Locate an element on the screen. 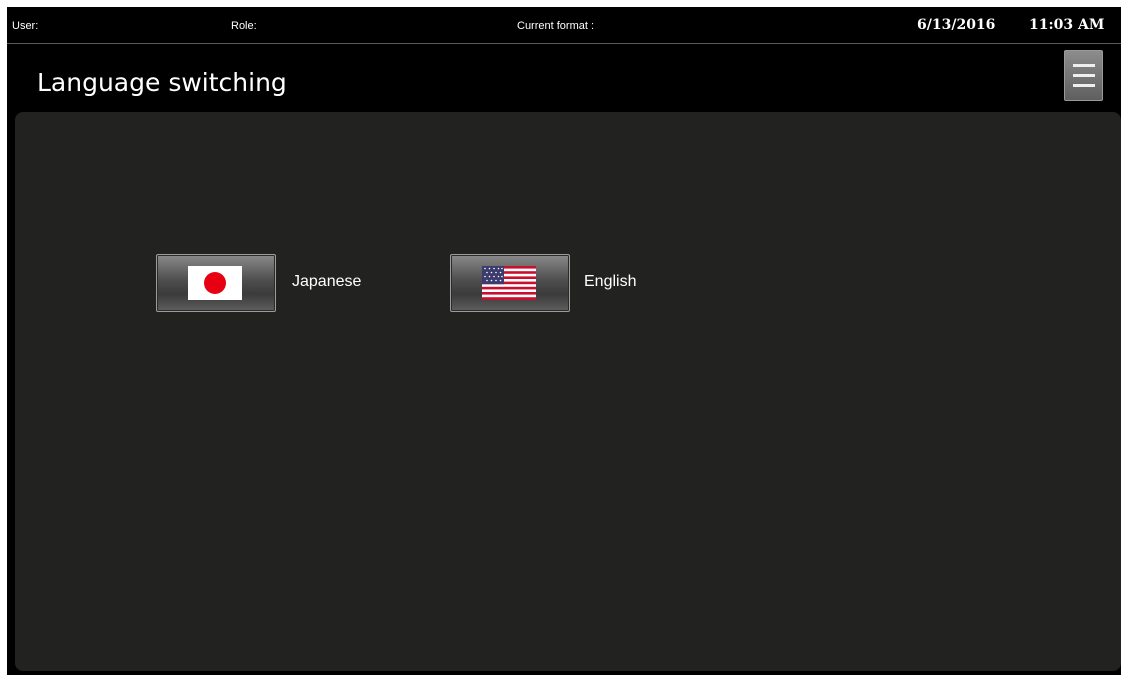 The width and height of the screenshot is (1126, 675). current-format-label: Current format : is located at coordinates (556, 26).